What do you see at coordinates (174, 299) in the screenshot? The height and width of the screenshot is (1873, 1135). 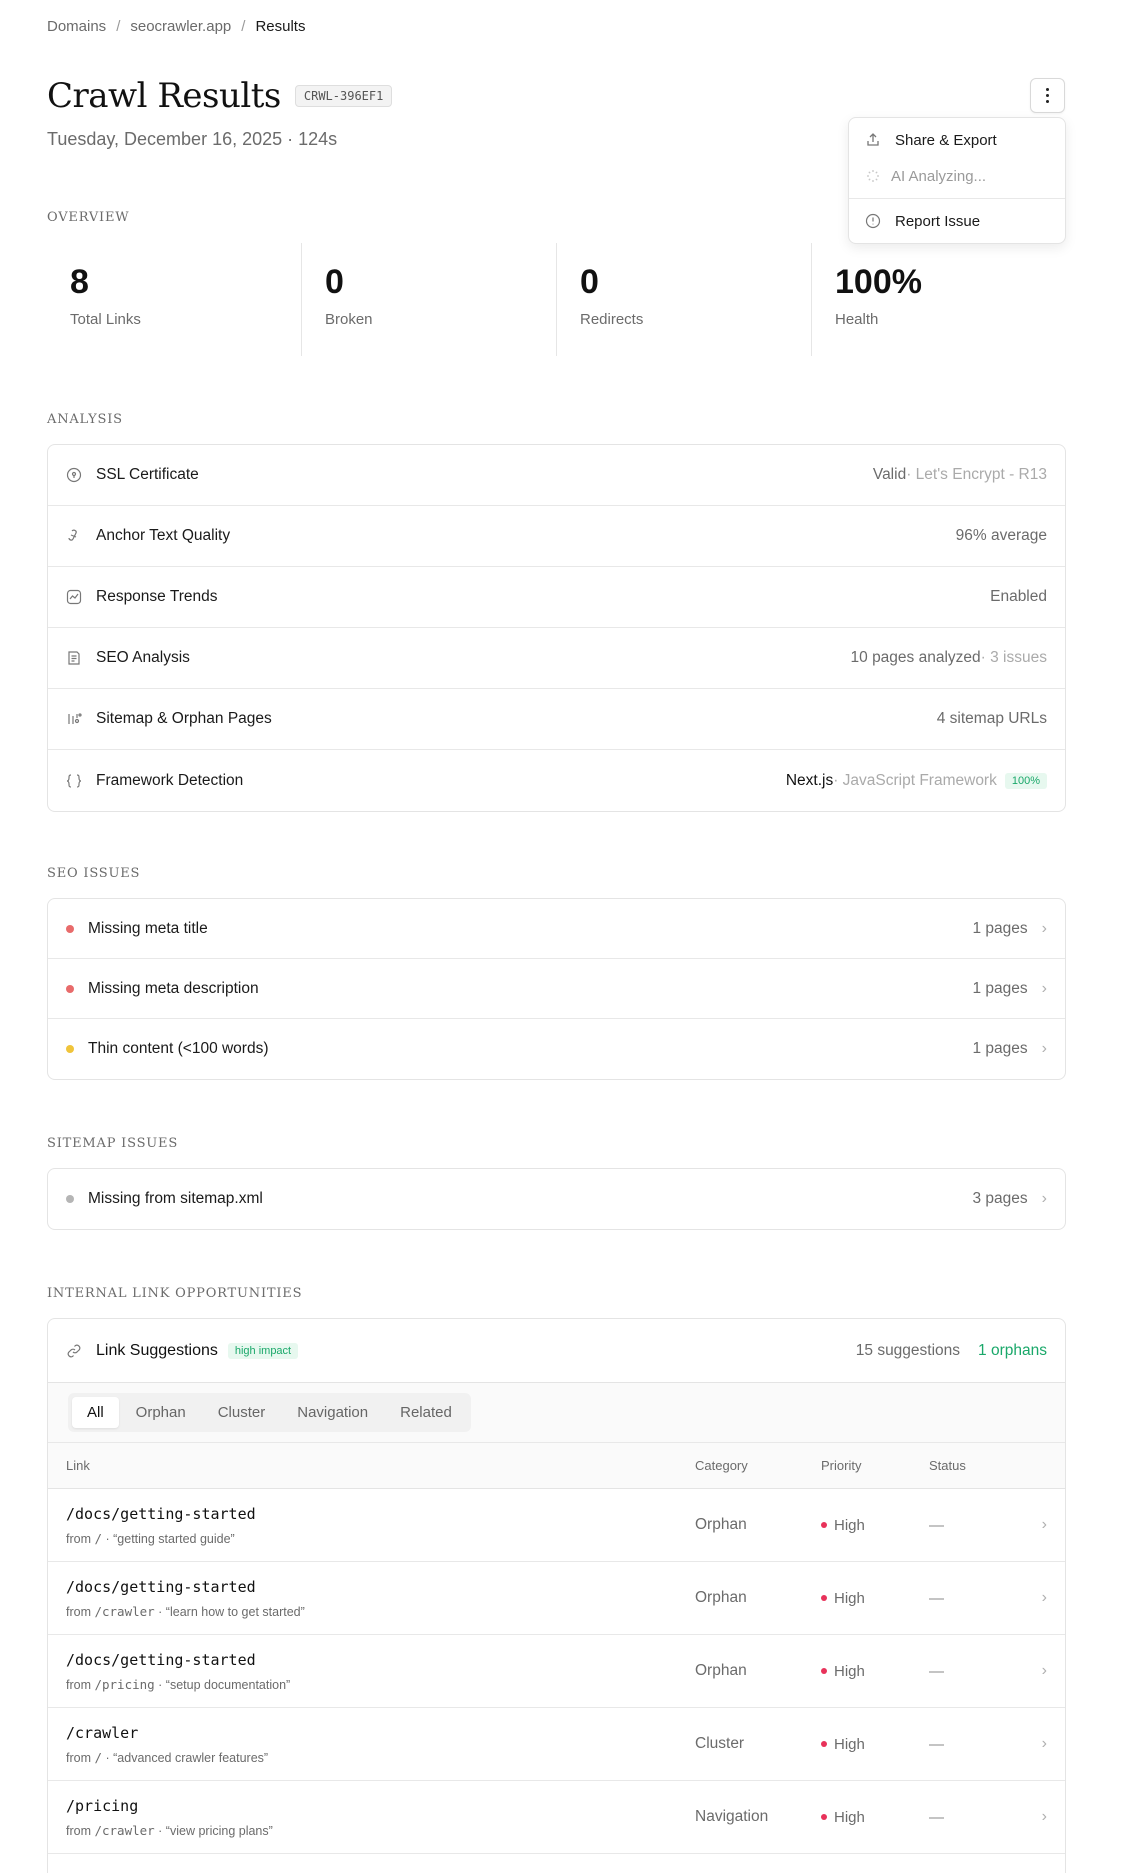 I see `stat-total-links: 8 Total Links` at bounding box center [174, 299].